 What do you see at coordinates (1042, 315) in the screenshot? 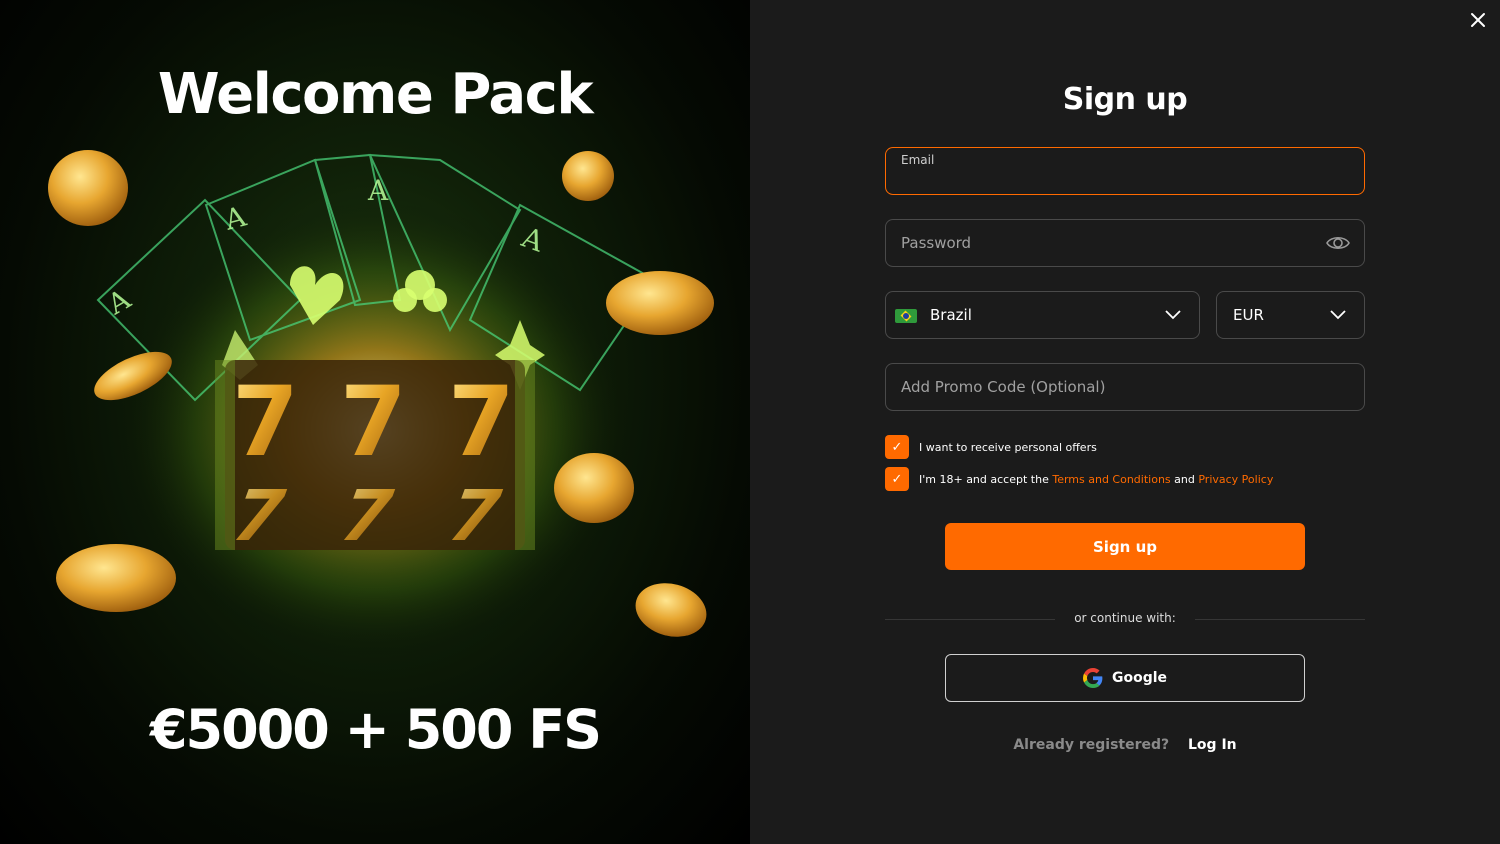
I see `country-select: Brazil` at bounding box center [1042, 315].